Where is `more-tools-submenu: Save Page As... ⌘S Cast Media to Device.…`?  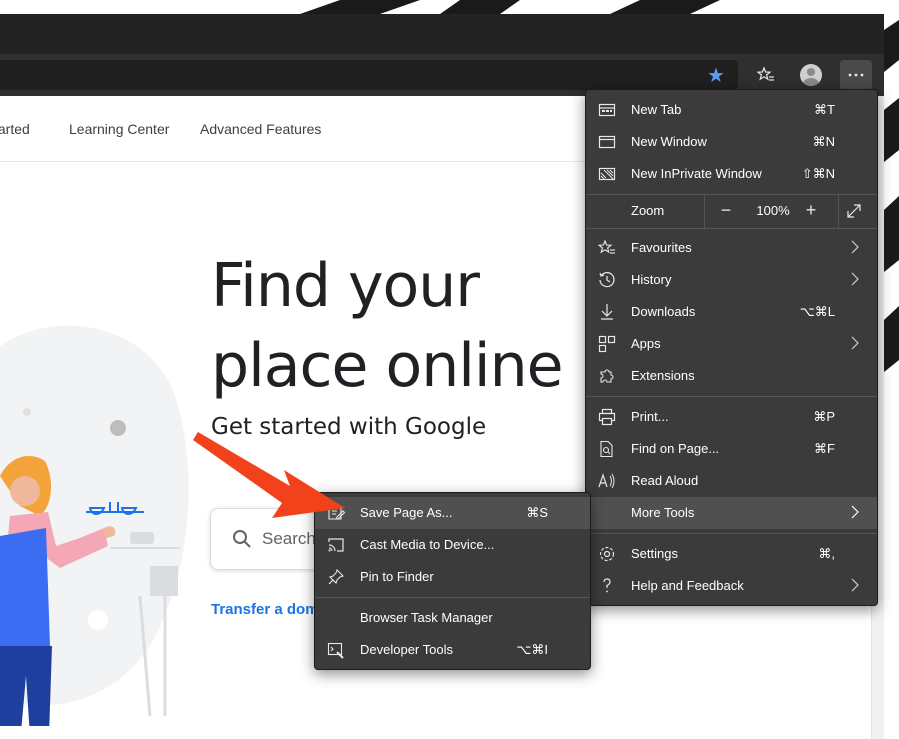
more-tools-submenu: Save Page As... ⌘S Cast Media to Device.… is located at coordinates (452, 581).